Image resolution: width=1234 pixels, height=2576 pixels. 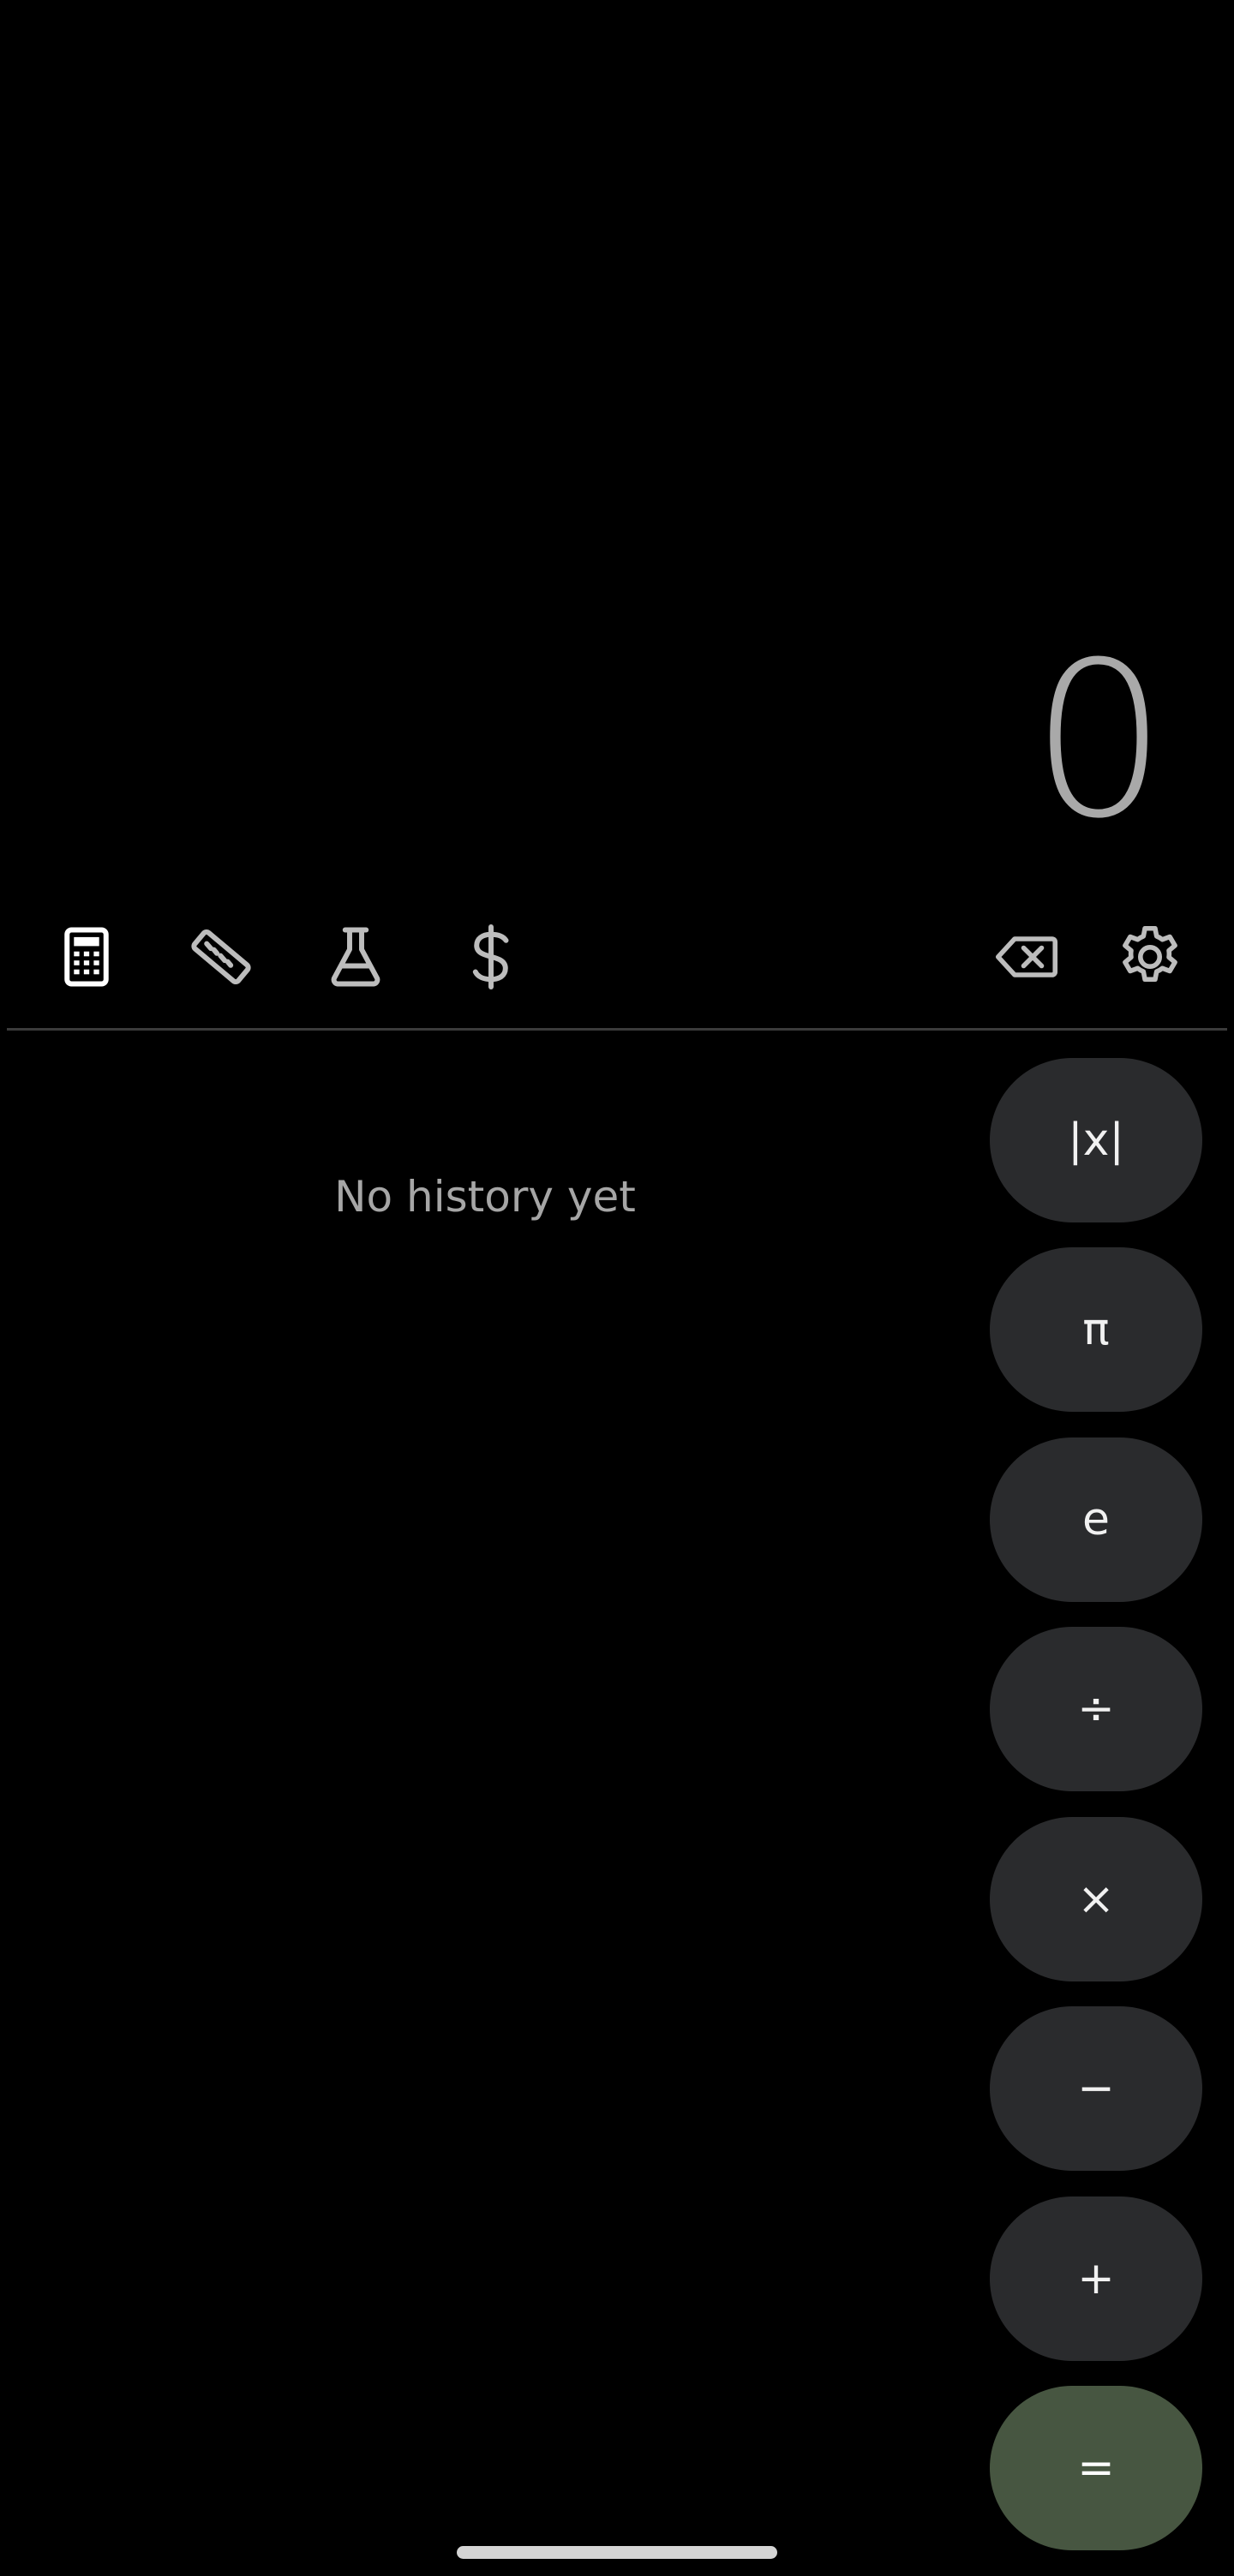 I want to click on currency-mode-button, so click(x=491, y=957).